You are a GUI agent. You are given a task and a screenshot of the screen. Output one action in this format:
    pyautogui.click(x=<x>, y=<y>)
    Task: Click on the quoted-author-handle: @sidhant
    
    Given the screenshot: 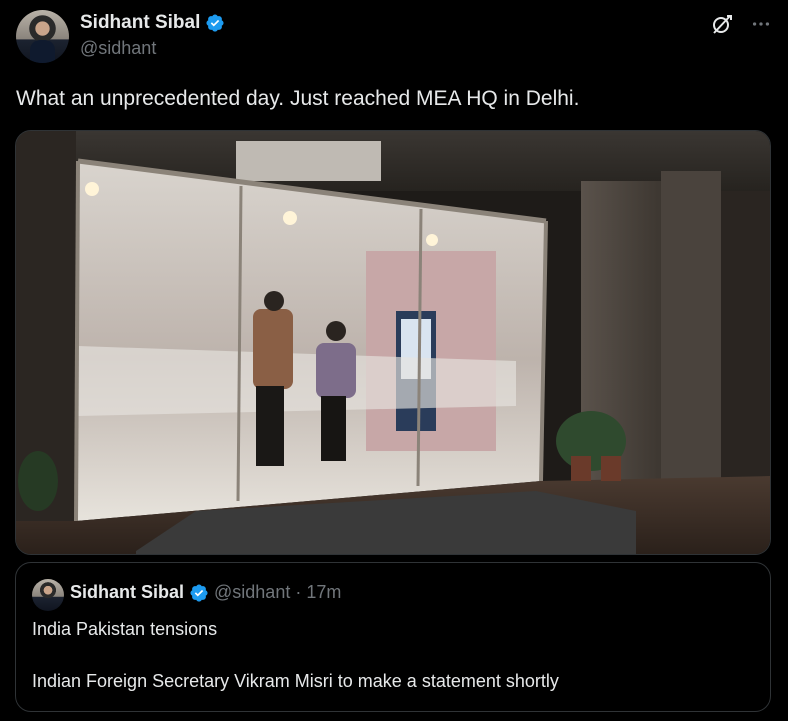 What is the action you would take?
    pyautogui.click(x=252, y=592)
    